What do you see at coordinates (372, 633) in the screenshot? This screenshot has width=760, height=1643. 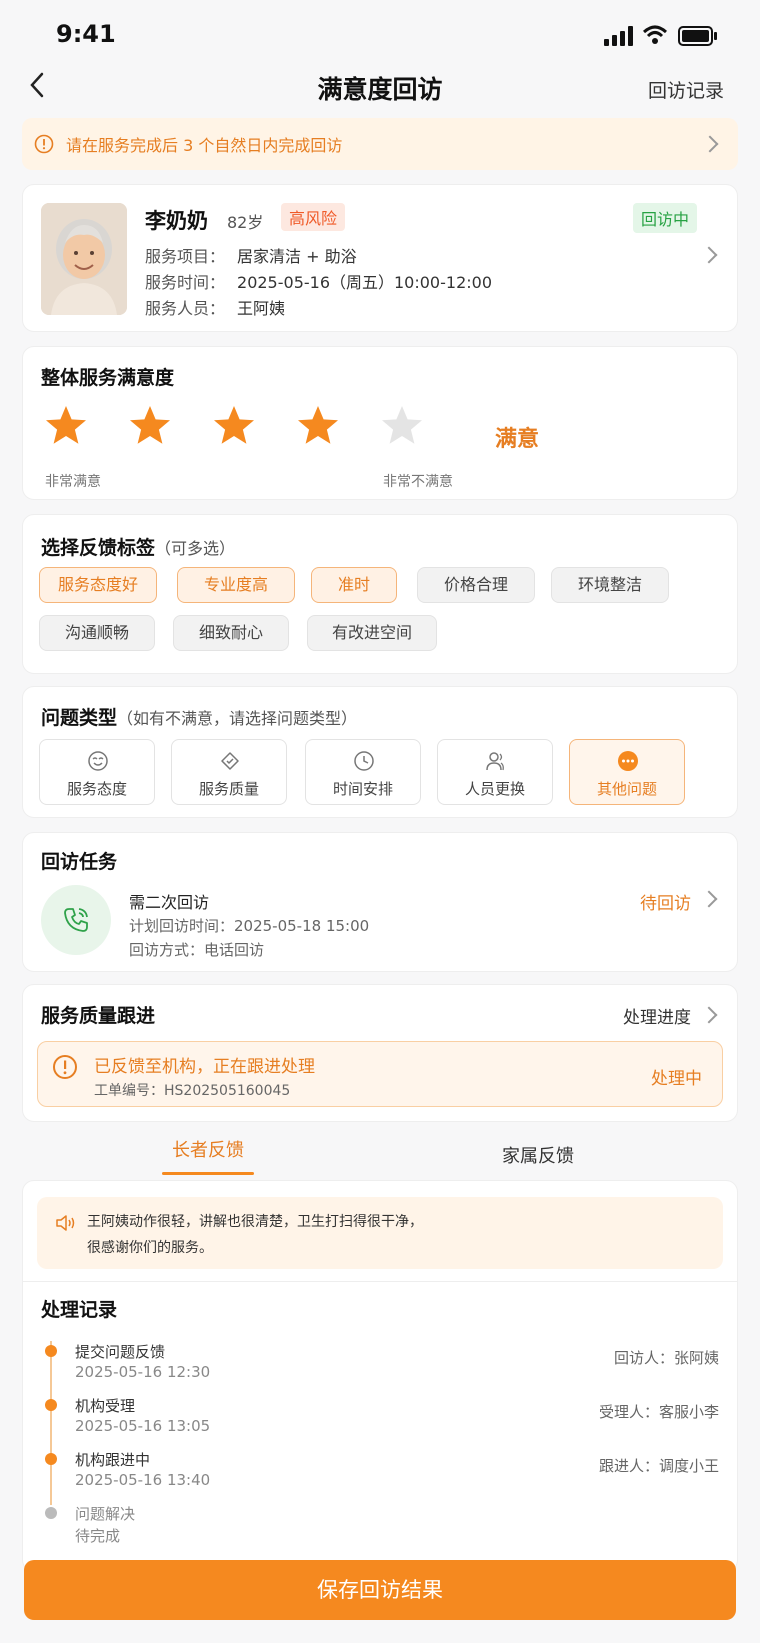 I see `feedback-tag: 有改进空间` at bounding box center [372, 633].